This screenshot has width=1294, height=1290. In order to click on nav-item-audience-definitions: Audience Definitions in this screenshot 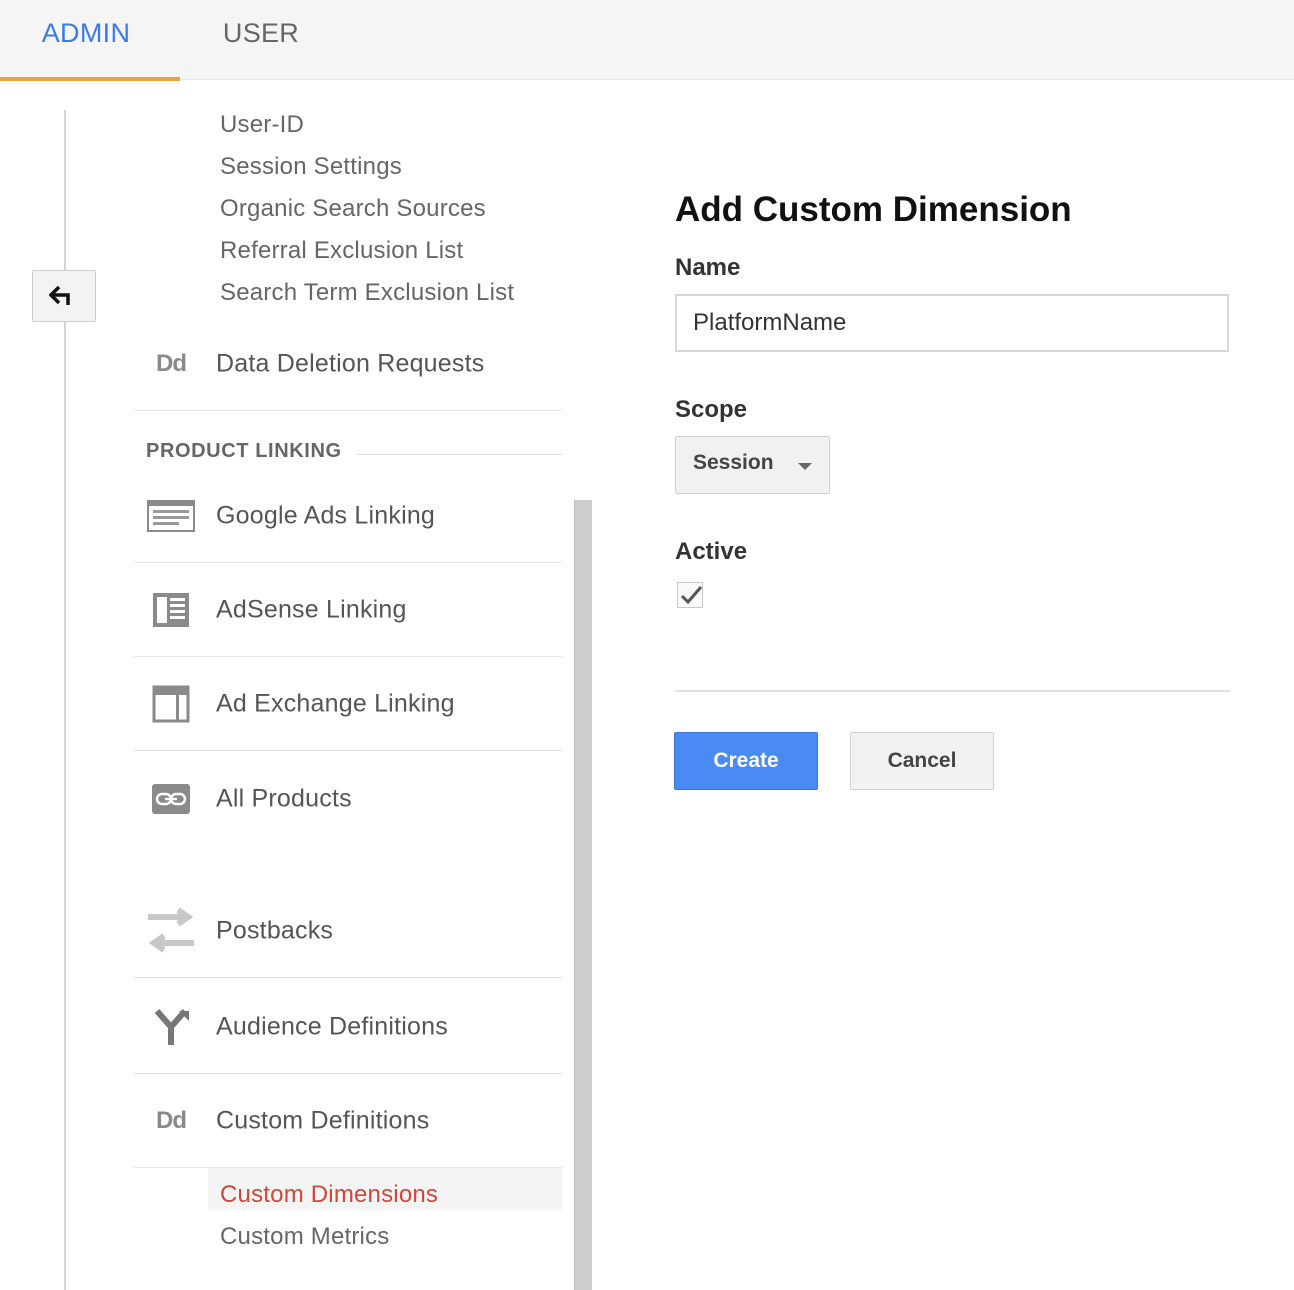, I will do `click(348, 1027)`.